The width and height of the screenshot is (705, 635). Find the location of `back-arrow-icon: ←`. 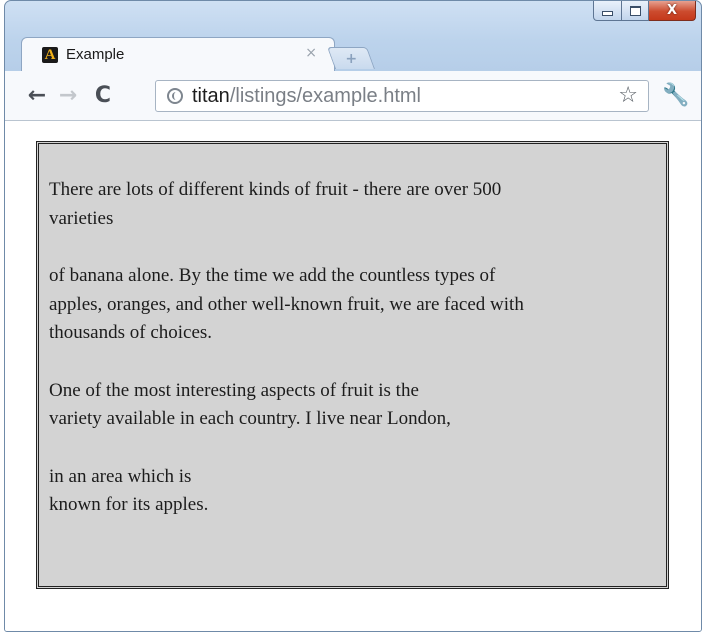

back-arrow-icon: ← is located at coordinates (37, 95).